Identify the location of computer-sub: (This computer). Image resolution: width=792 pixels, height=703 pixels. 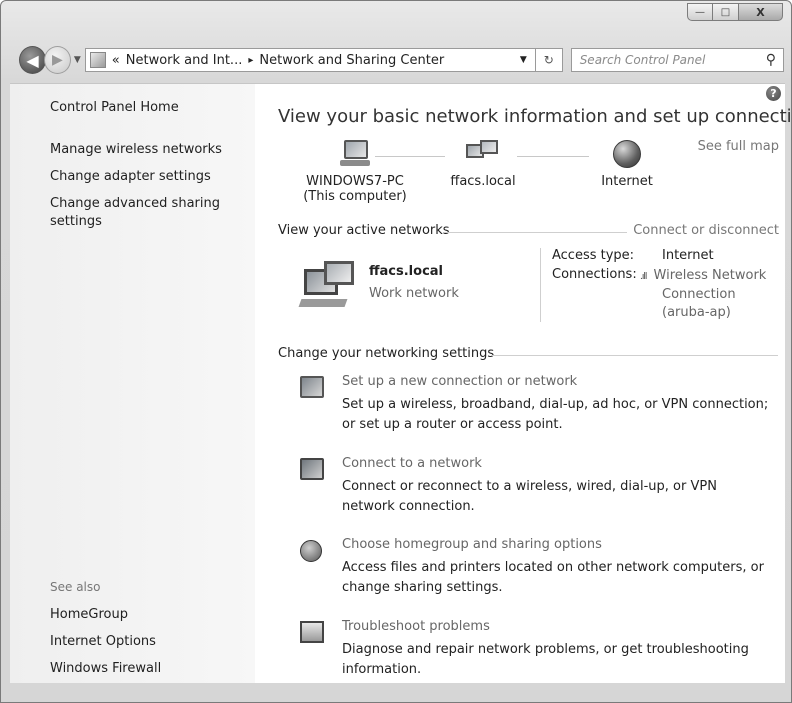
(355, 196).